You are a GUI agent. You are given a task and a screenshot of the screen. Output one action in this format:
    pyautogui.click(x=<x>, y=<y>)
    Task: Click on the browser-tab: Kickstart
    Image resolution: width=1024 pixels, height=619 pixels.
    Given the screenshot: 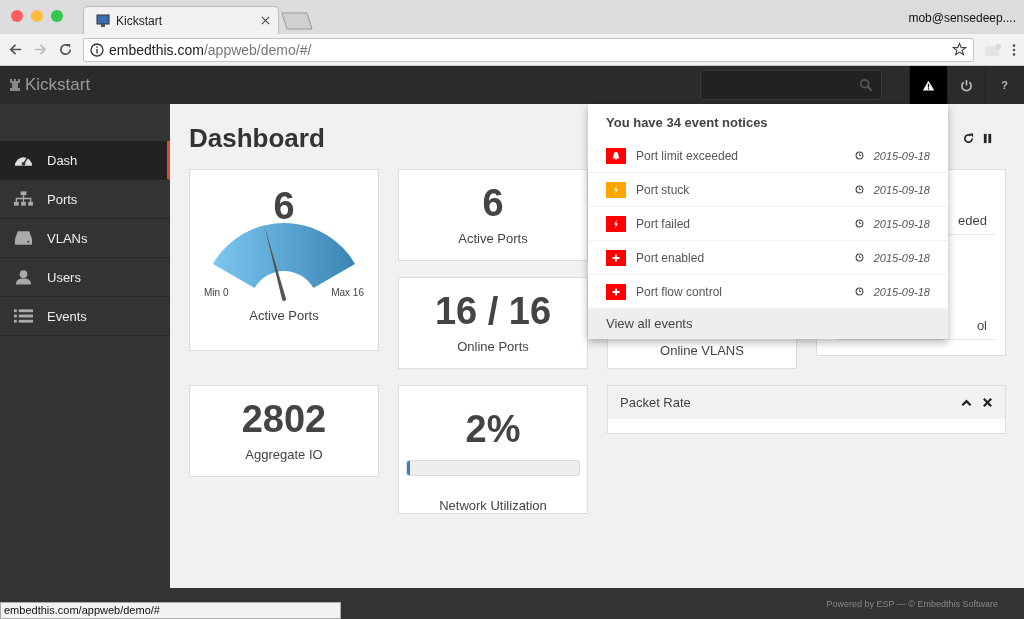 What is the action you would take?
    pyautogui.click(x=181, y=20)
    